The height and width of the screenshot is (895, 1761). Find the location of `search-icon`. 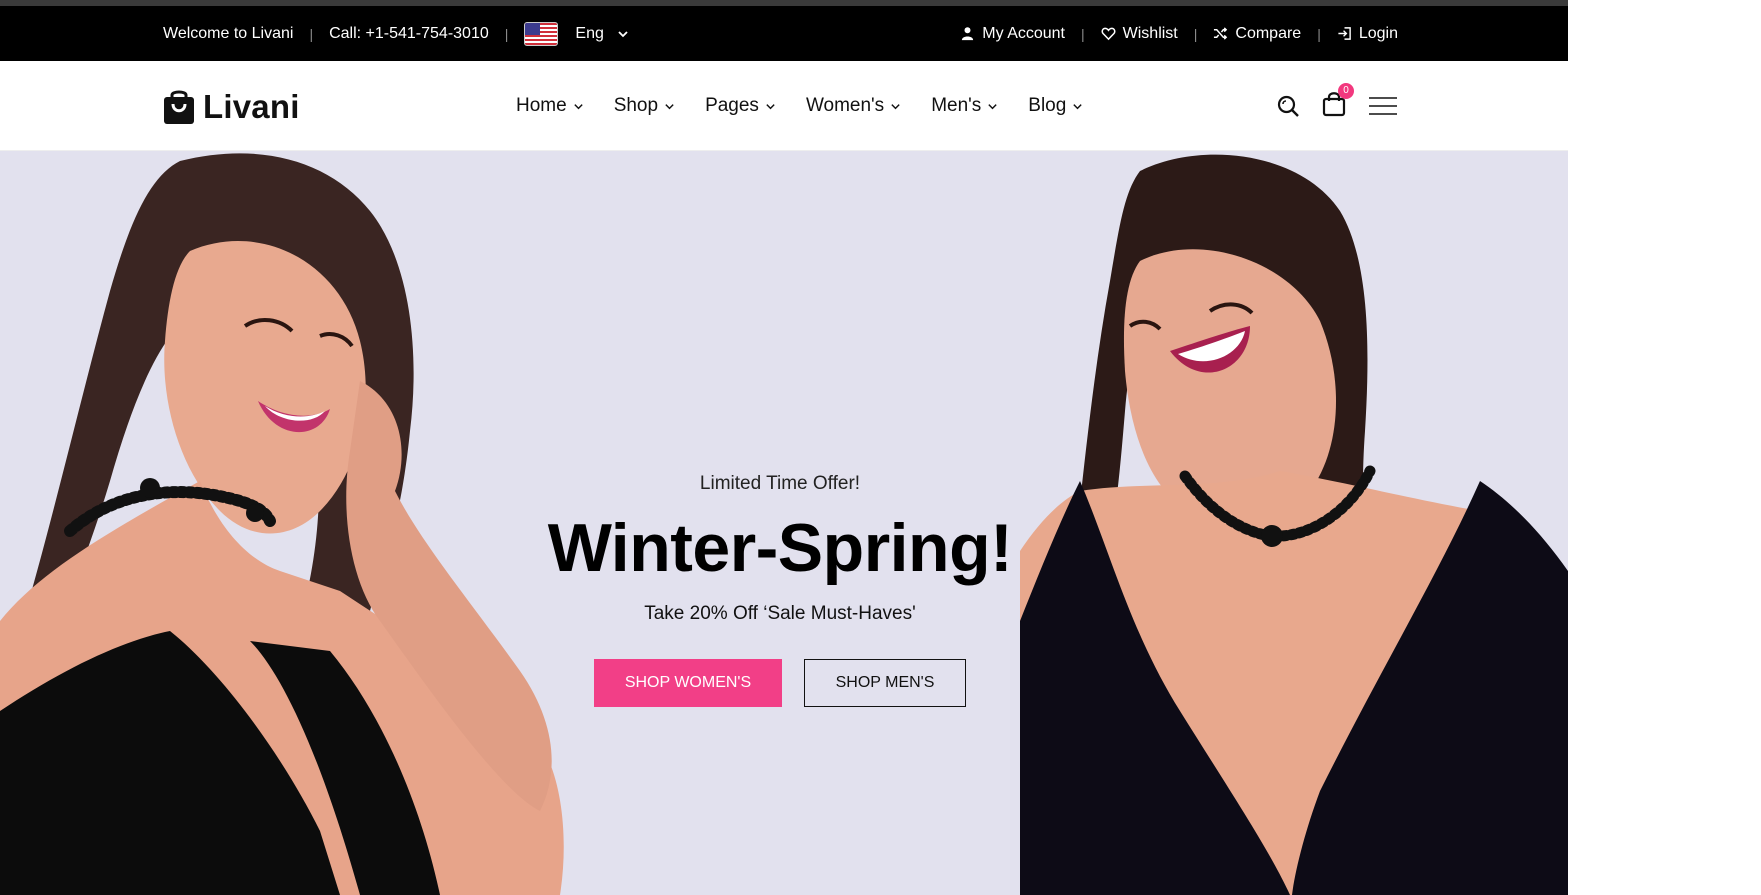

search-icon is located at coordinates (1288, 106).